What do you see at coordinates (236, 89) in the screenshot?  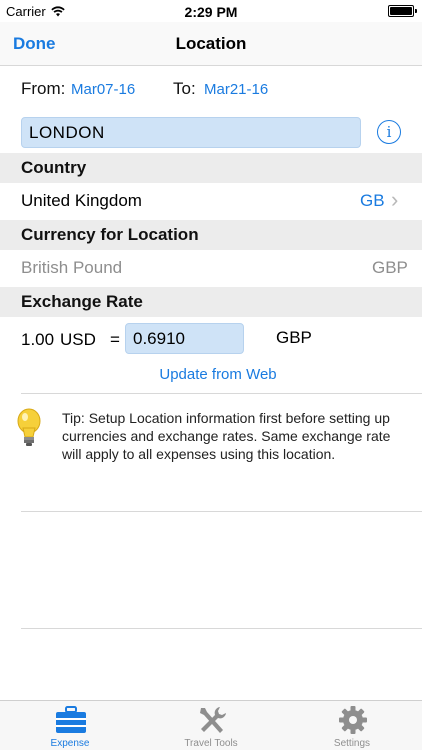 I see `to-date-button: Mar21-16` at bounding box center [236, 89].